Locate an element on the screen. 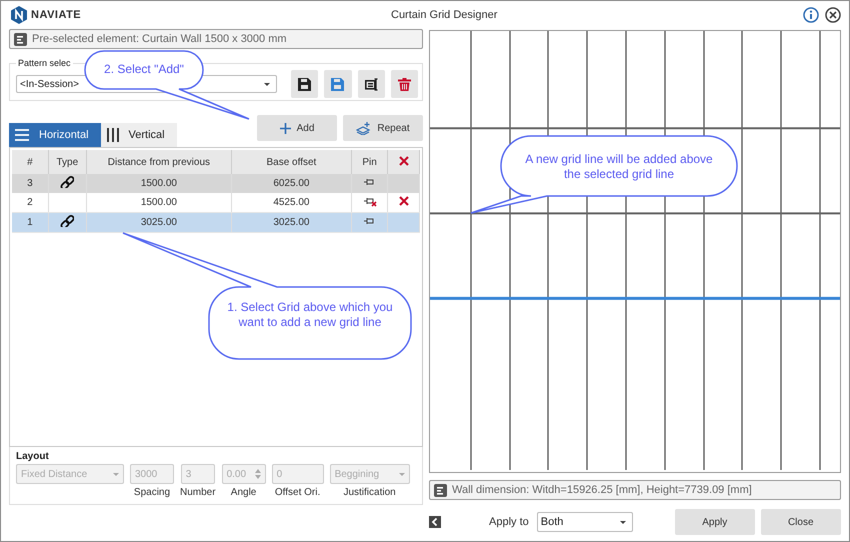 The image size is (850, 542). callout-text: 2. Select "Add" is located at coordinates (144, 69).